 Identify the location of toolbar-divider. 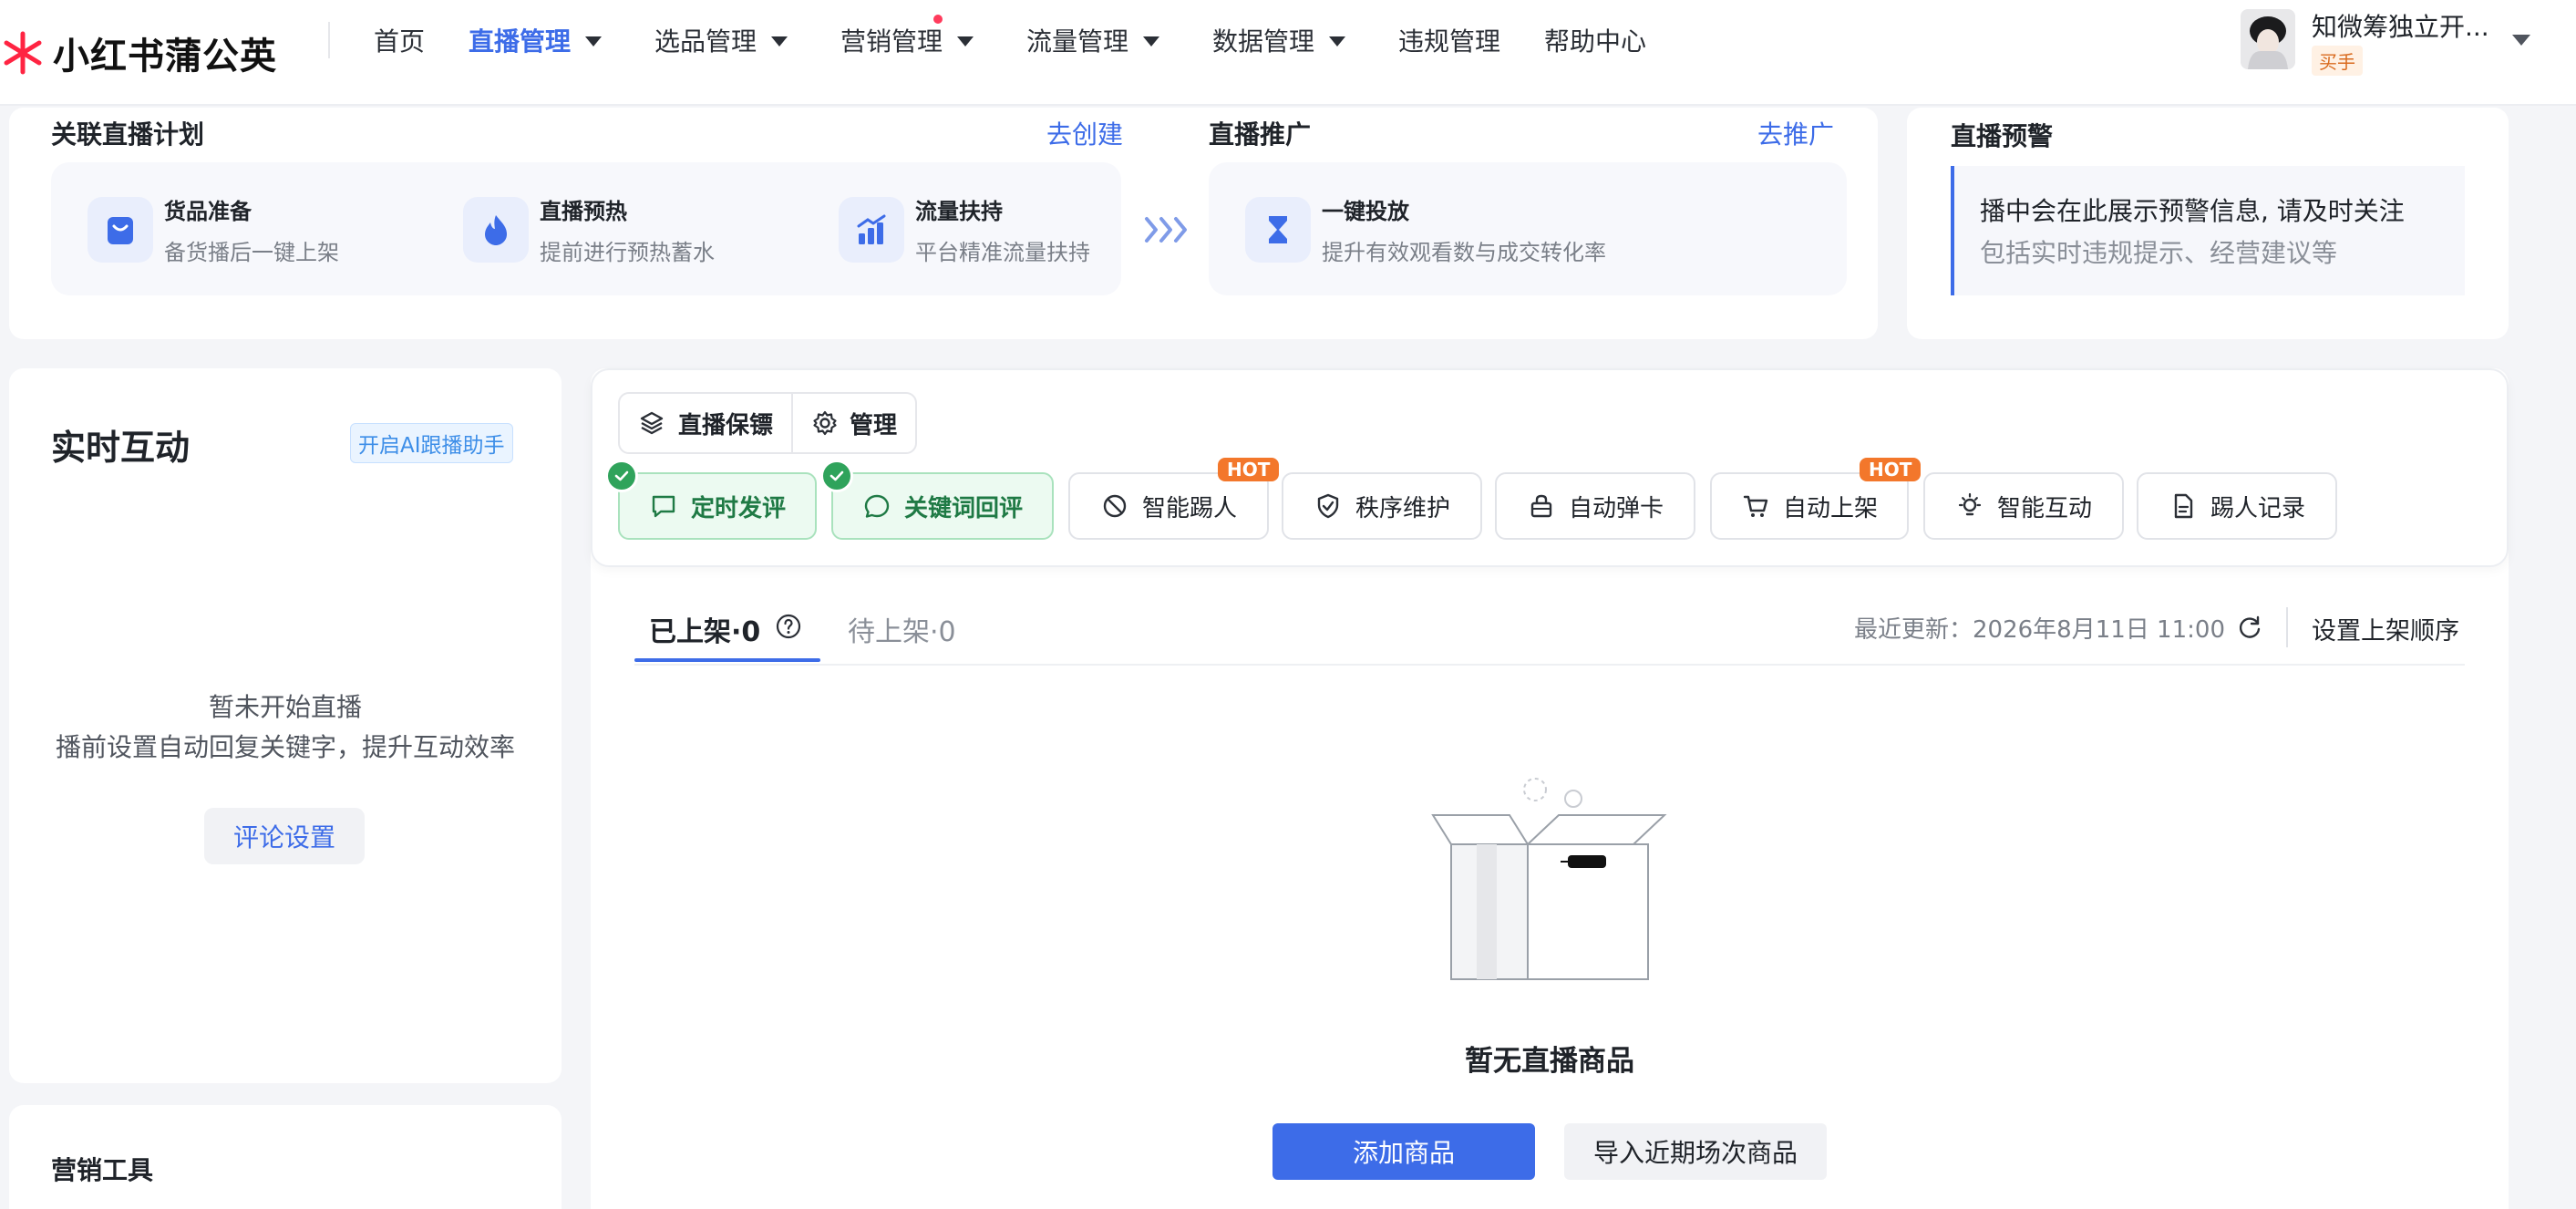
(2287, 627).